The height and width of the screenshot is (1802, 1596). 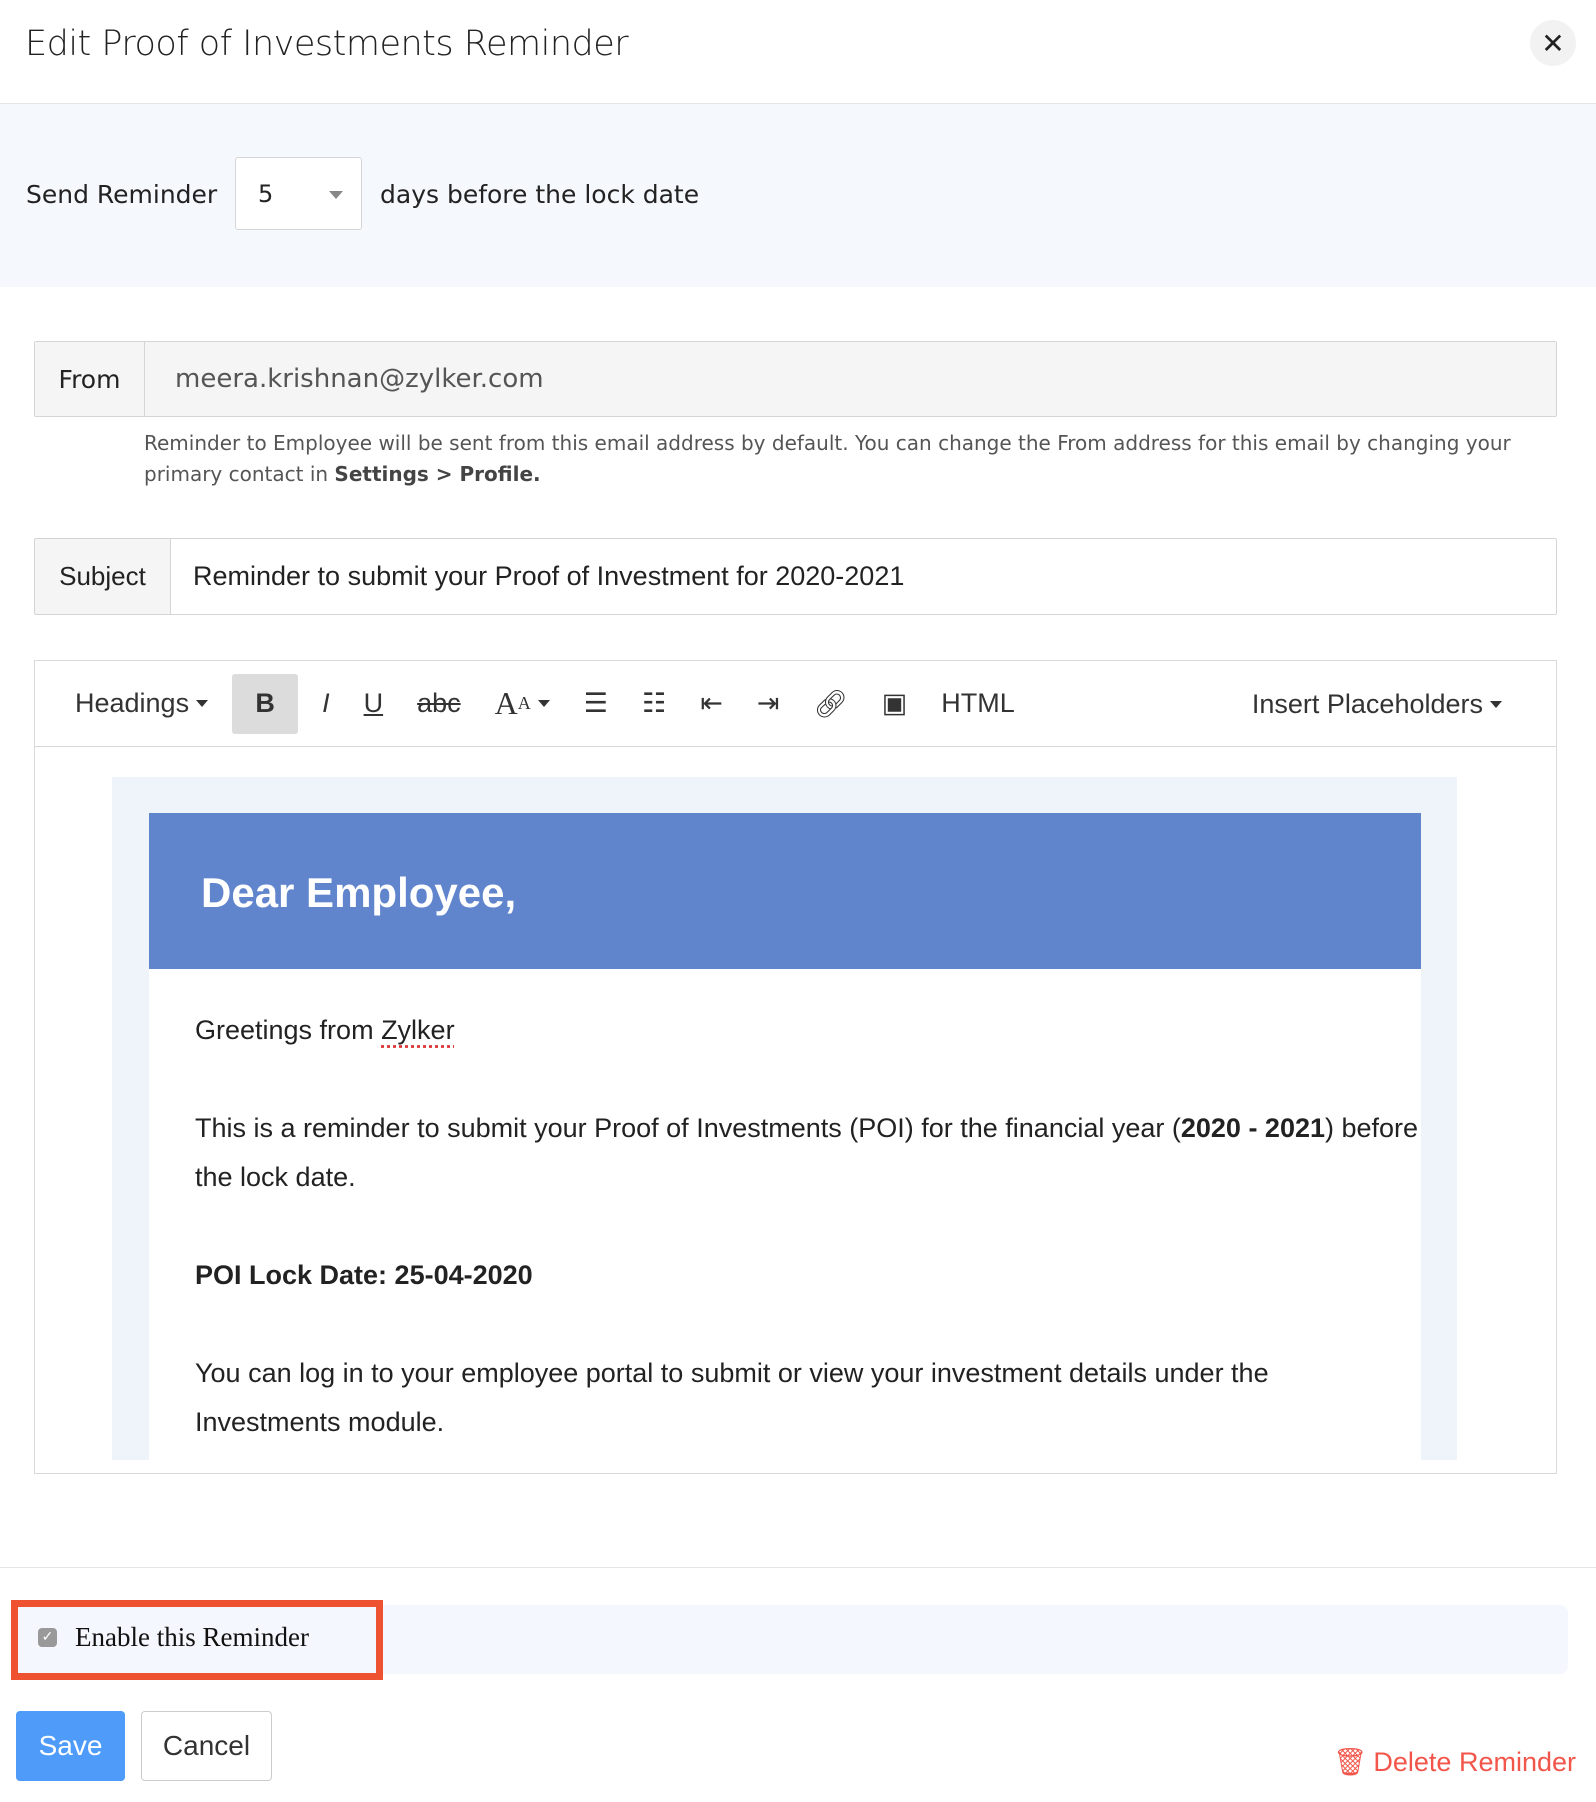 I want to click on indent-button: ⇥, so click(x=768, y=704).